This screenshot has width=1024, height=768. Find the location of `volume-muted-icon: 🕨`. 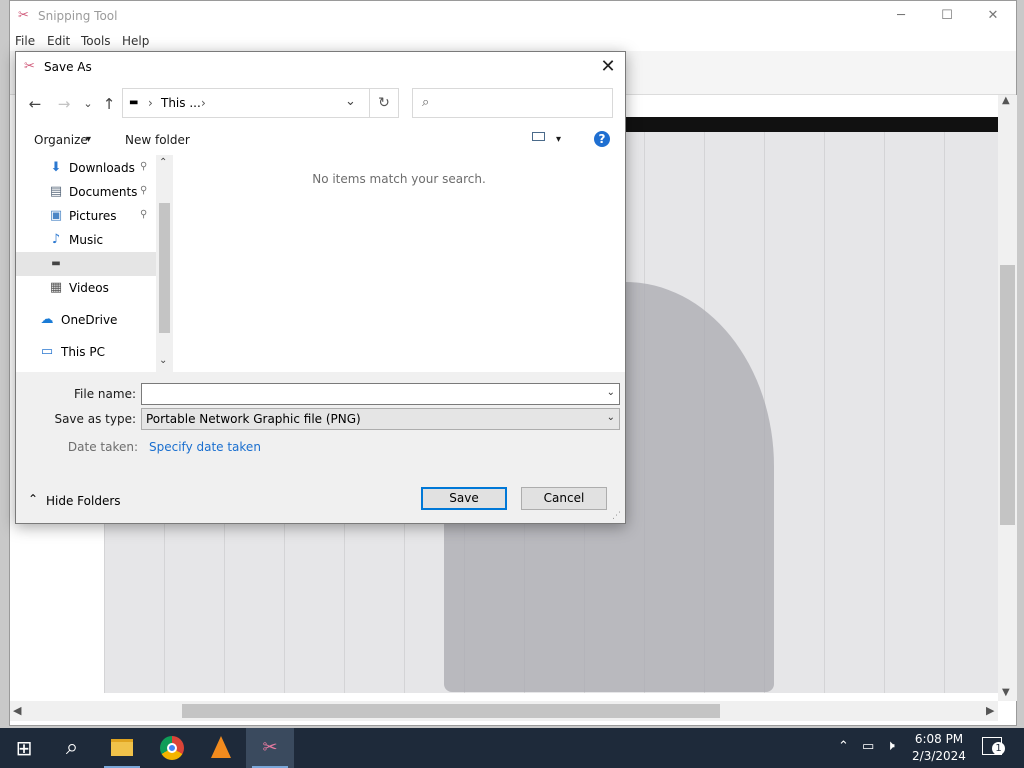

volume-muted-icon: 🕨 is located at coordinates (890, 746).